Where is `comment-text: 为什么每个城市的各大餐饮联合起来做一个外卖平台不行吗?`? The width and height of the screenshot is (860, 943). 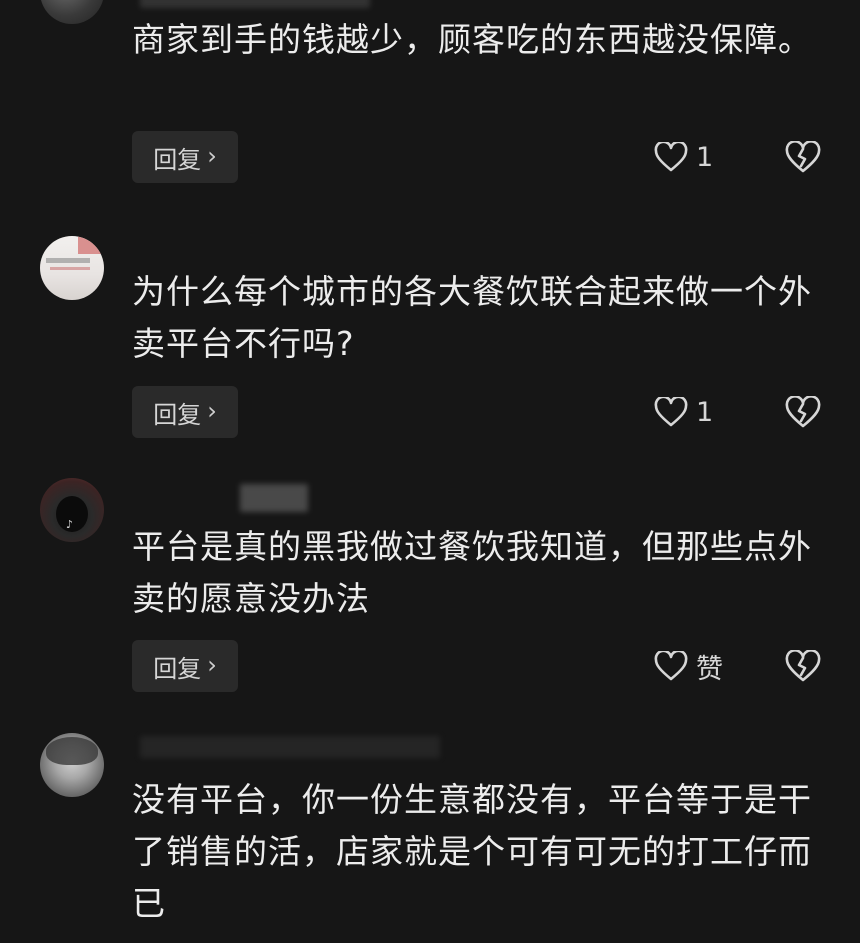 comment-text: 为什么每个城市的各大餐饮联合起来做一个外卖平台不行吗? is located at coordinates (472, 317).